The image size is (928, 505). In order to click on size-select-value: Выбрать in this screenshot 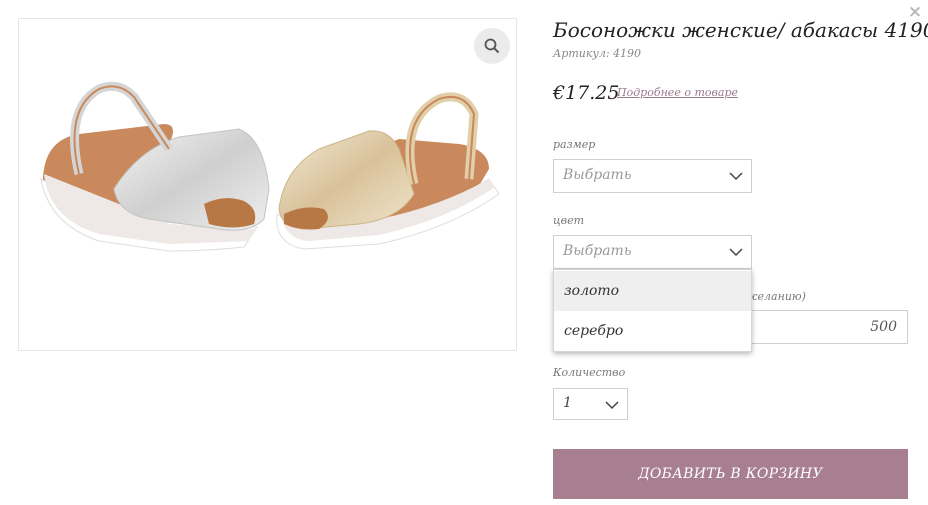, I will do `click(597, 175)`.